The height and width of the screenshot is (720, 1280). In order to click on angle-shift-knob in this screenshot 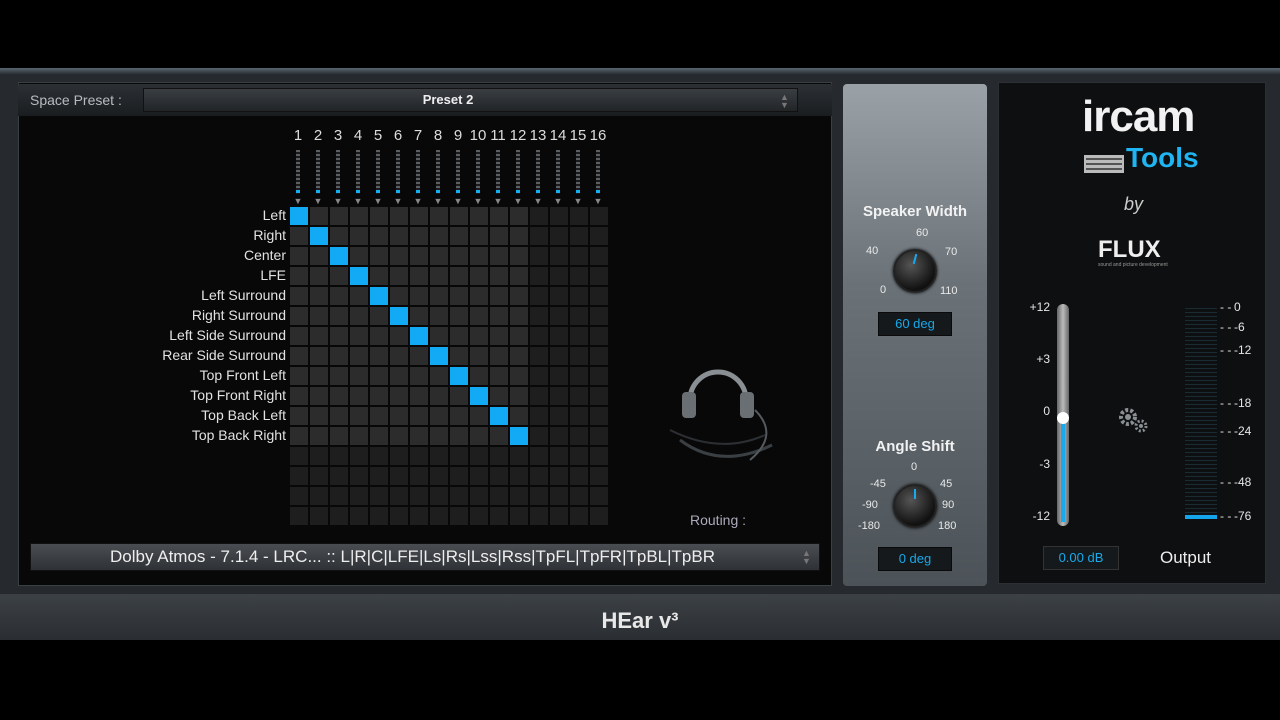, I will do `click(915, 506)`.